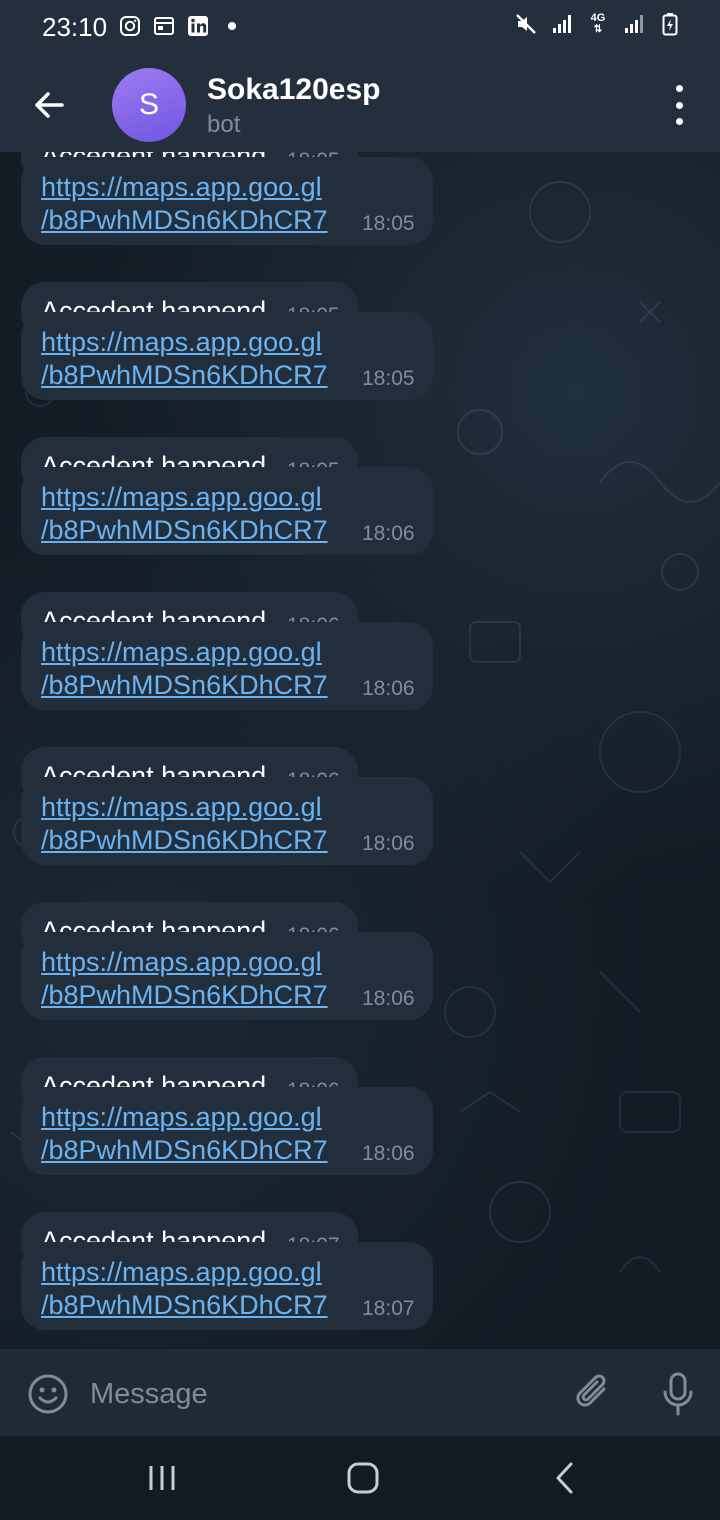 The image size is (720, 1520). Describe the element at coordinates (232, 26) in the screenshot. I see `dot-icon` at that location.